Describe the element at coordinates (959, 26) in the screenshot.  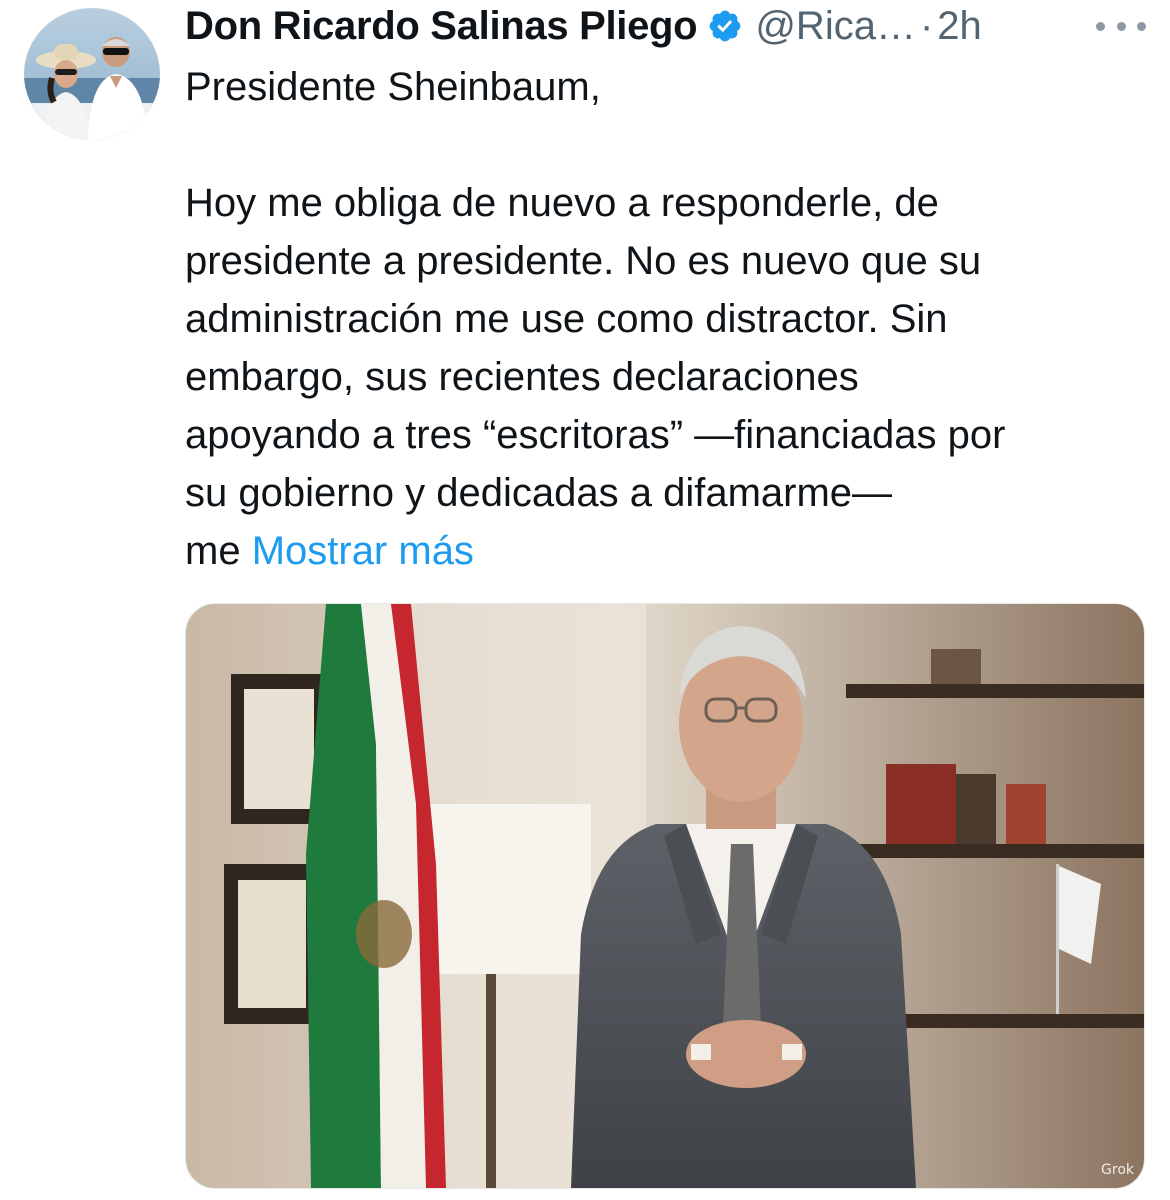
I see `tweet-timestamp: 2h` at that location.